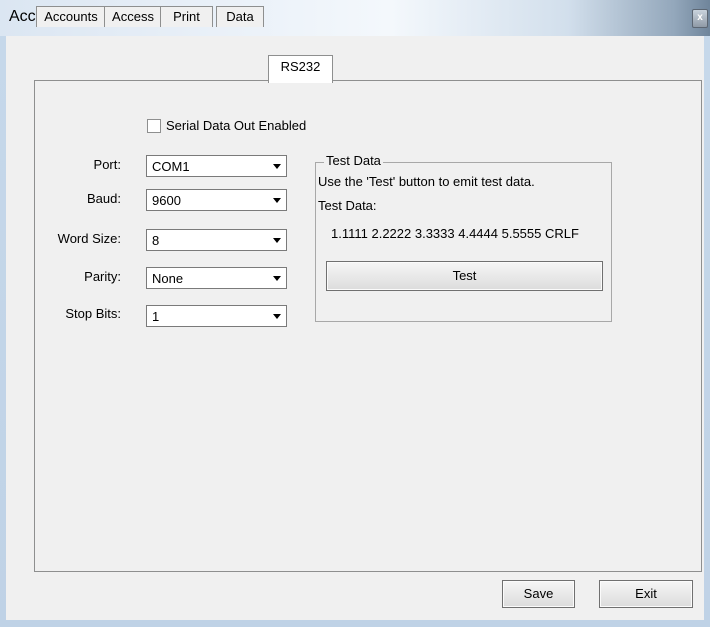 The width and height of the screenshot is (710, 627). Describe the element at coordinates (300, 69) in the screenshot. I see `tab-rs232: RS232` at that location.